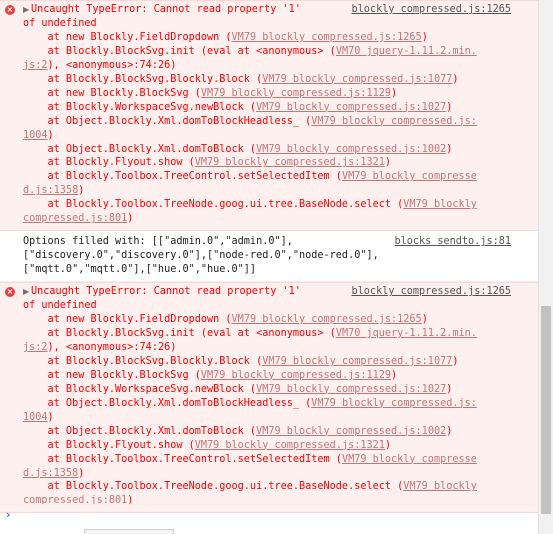 The height and width of the screenshot is (534, 553). What do you see at coordinates (140, 270) in the screenshot?
I see `log-line: ["mqtt.0","mqtt.0"],["hue.0","hue.0"]]` at bounding box center [140, 270].